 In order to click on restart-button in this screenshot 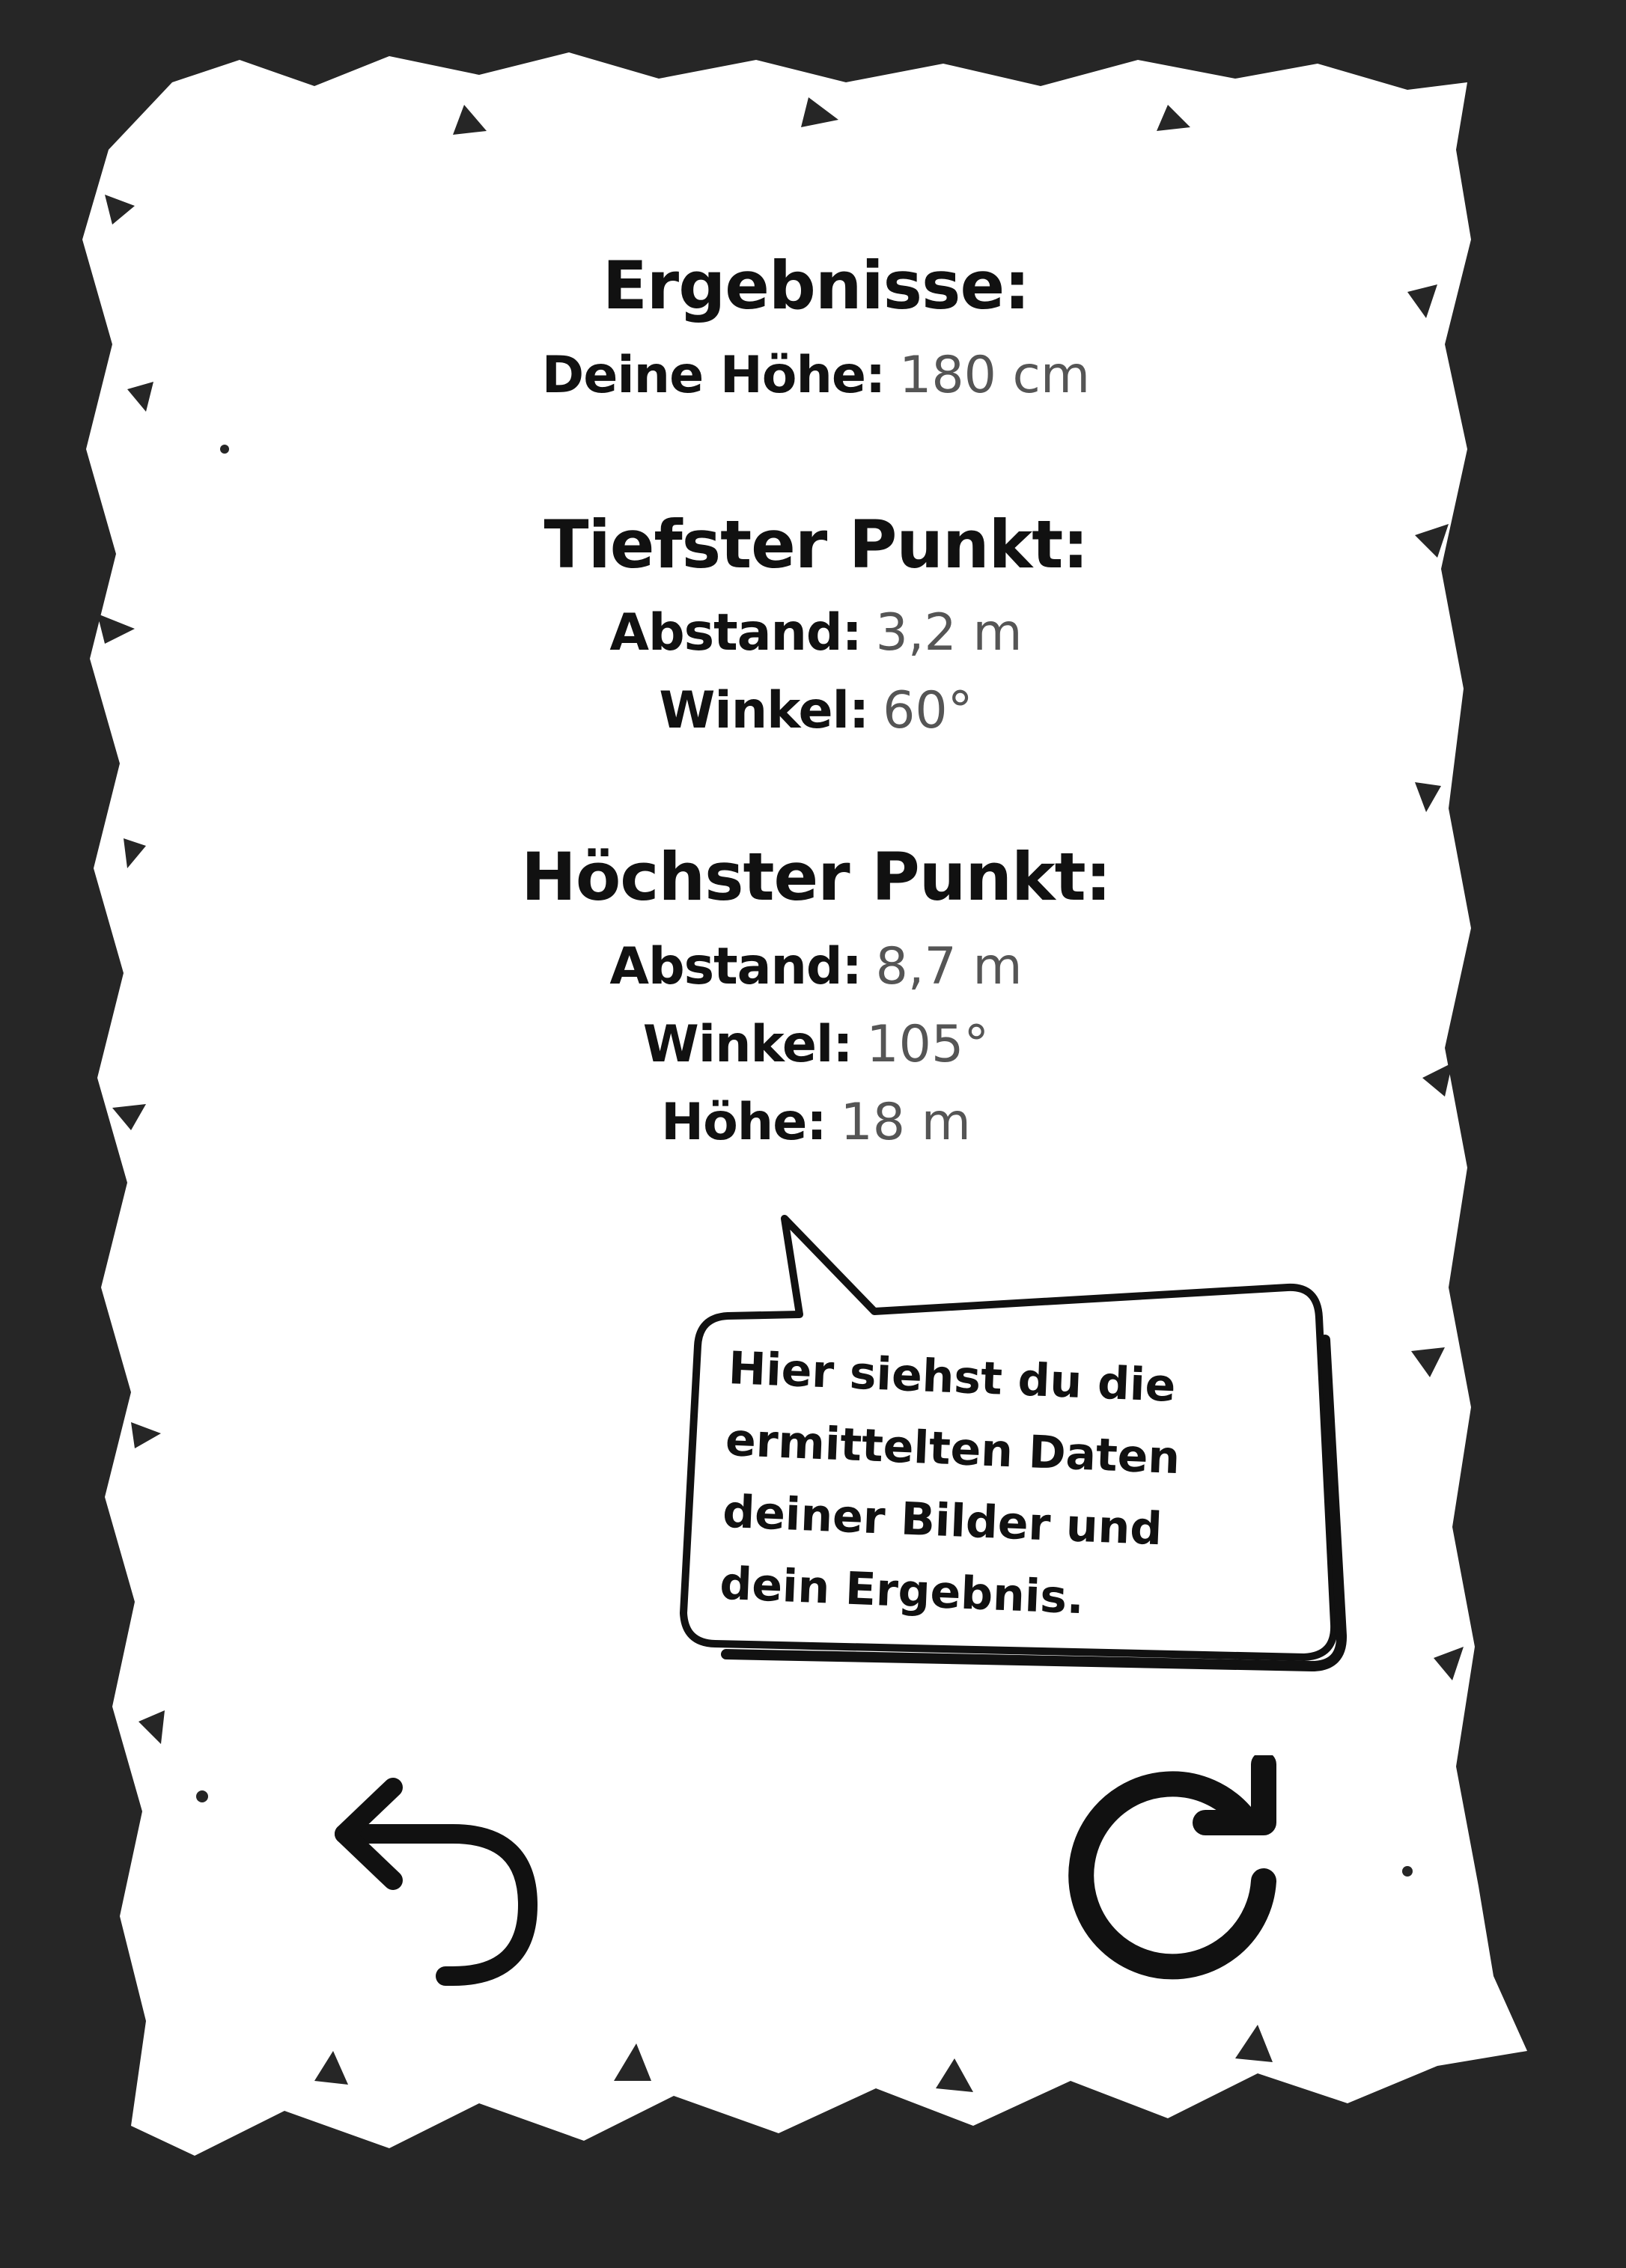, I will do `click(1183, 1874)`.